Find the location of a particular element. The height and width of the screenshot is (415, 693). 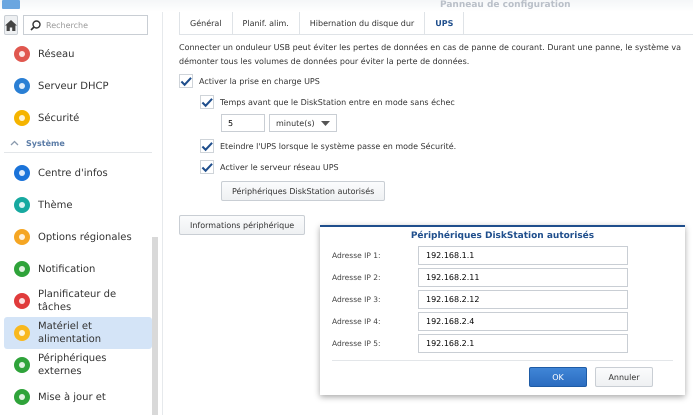

ip-address-field: 192.168.2.1 is located at coordinates (523, 343).